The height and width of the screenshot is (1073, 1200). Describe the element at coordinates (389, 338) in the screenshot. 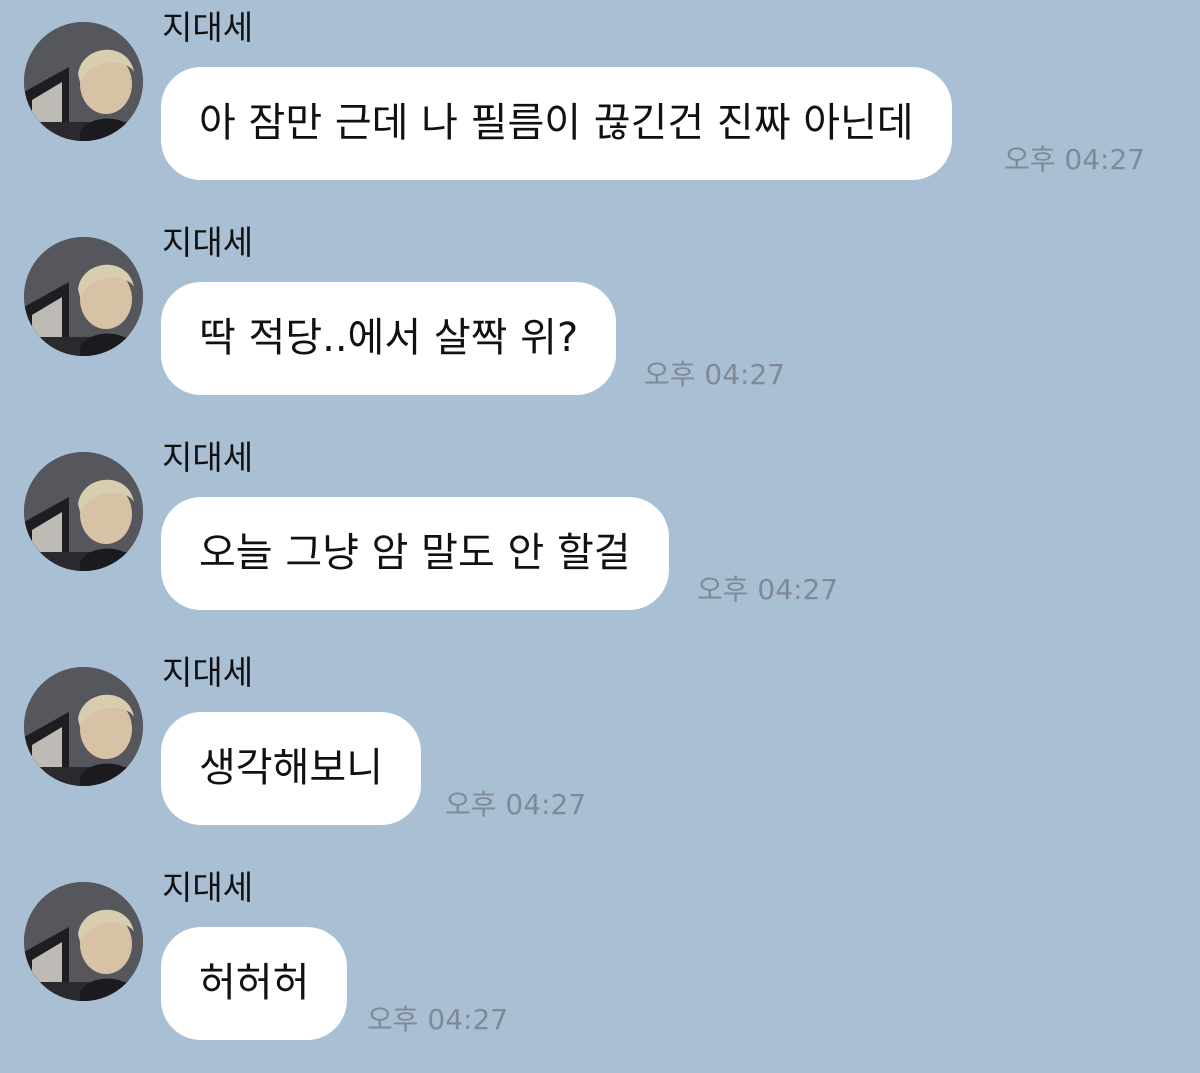

I see `message-bubble: 딱 적당..에서 살짝 위?` at that location.